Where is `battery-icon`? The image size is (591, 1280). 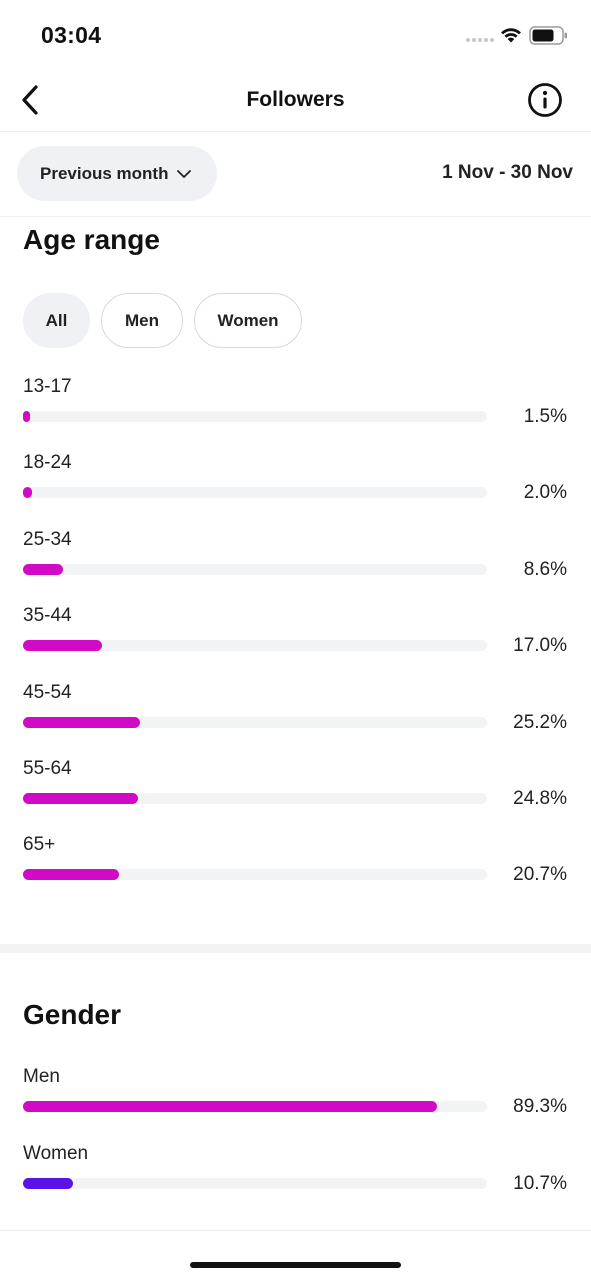 battery-icon is located at coordinates (548, 35).